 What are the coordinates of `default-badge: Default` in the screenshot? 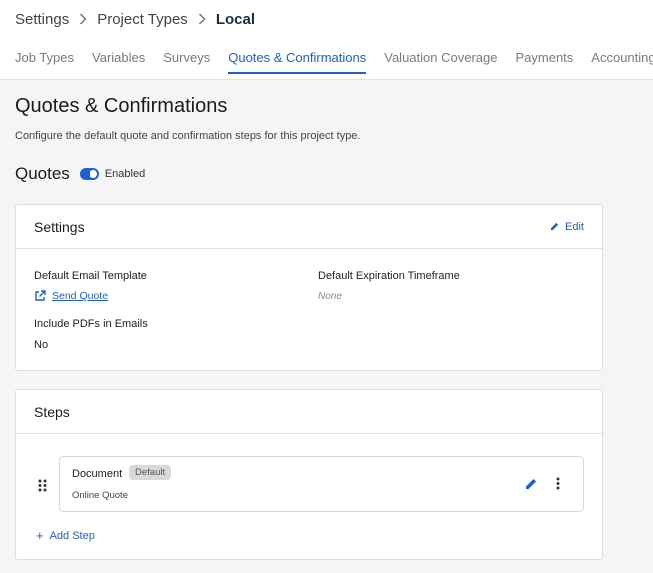 It's located at (150, 472).